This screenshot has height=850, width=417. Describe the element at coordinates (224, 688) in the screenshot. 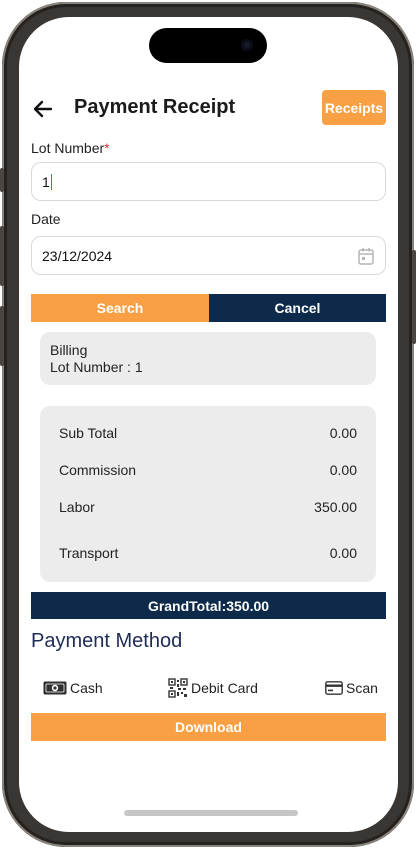

I see `payment-option-label: Debit Card` at that location.